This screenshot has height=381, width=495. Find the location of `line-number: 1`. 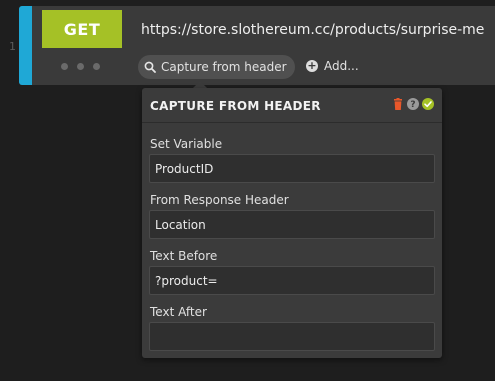

line-number: 1 is located at coordinates (12, 46).